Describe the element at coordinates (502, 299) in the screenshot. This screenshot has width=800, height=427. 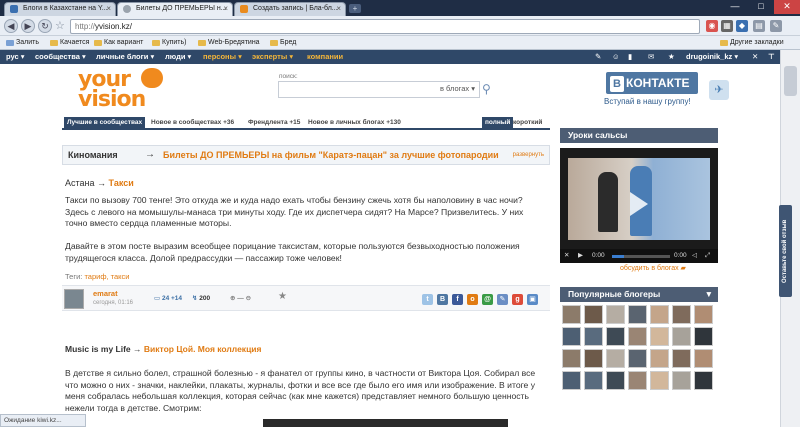
I see `livejournal-icon: ✎` at that location.